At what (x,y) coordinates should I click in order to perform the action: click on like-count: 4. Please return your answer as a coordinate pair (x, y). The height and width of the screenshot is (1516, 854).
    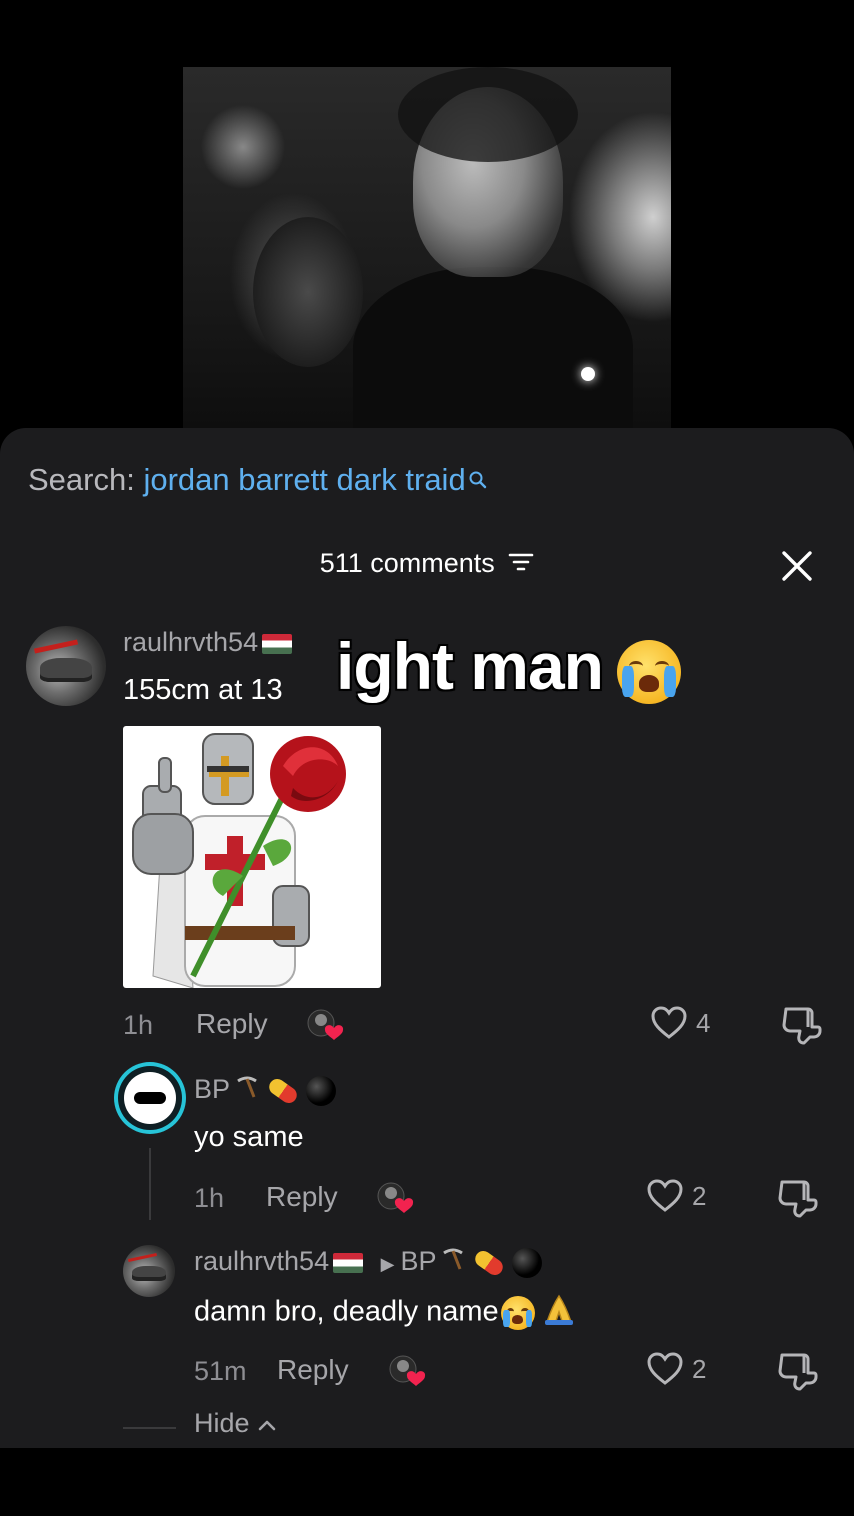
    Looking at the image, I should click on (703, 1022).